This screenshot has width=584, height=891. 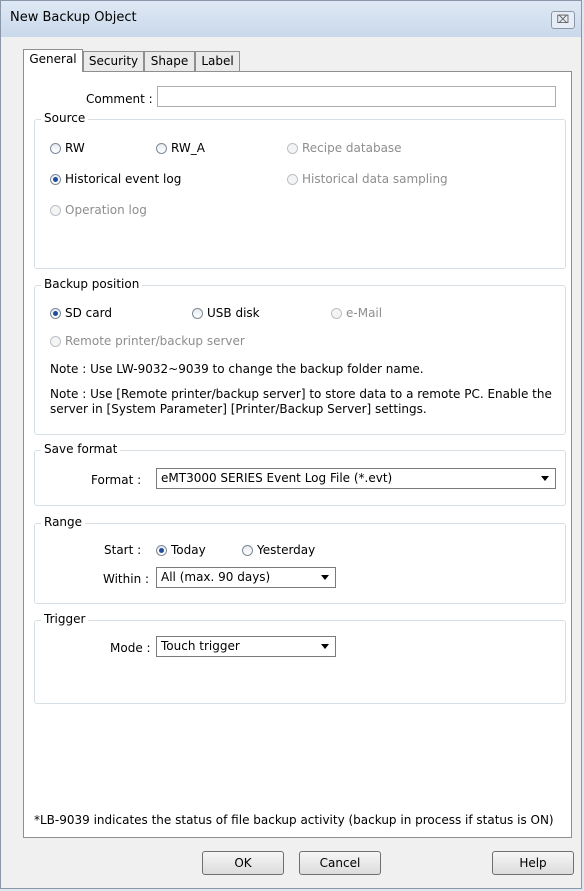 I want to click on radio-source-rw-a: RW_A, so click(x=180, y=148).